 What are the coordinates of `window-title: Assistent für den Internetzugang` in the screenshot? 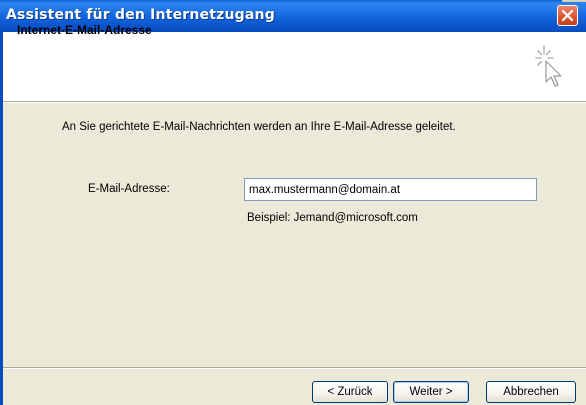 It's located at (140, 15).